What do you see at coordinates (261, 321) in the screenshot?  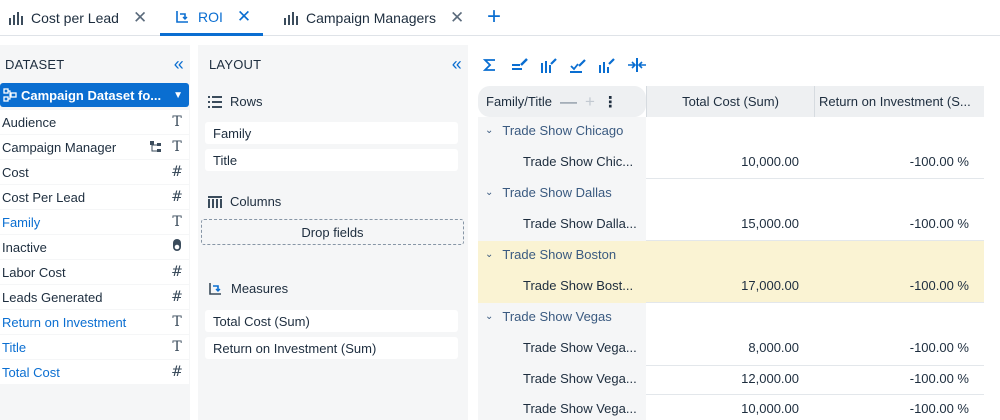 I see `chip-label: Total Cost (Sum)` at bounding box center [261, 321].